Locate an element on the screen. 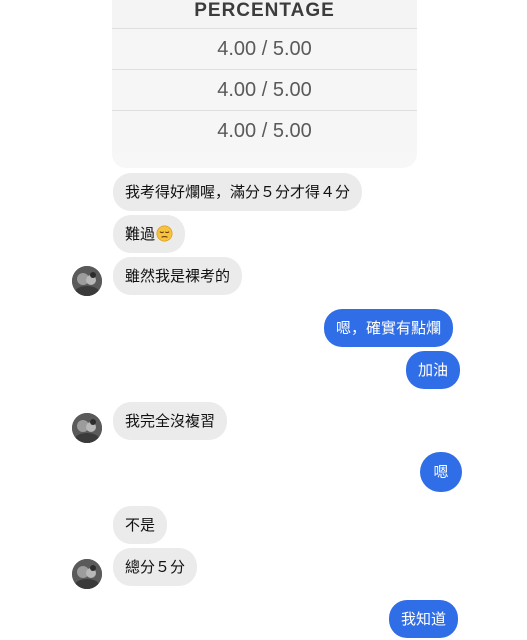 This screenshot has height=640, width=527. message-text: 加油 is located at coordinates (433, 370).